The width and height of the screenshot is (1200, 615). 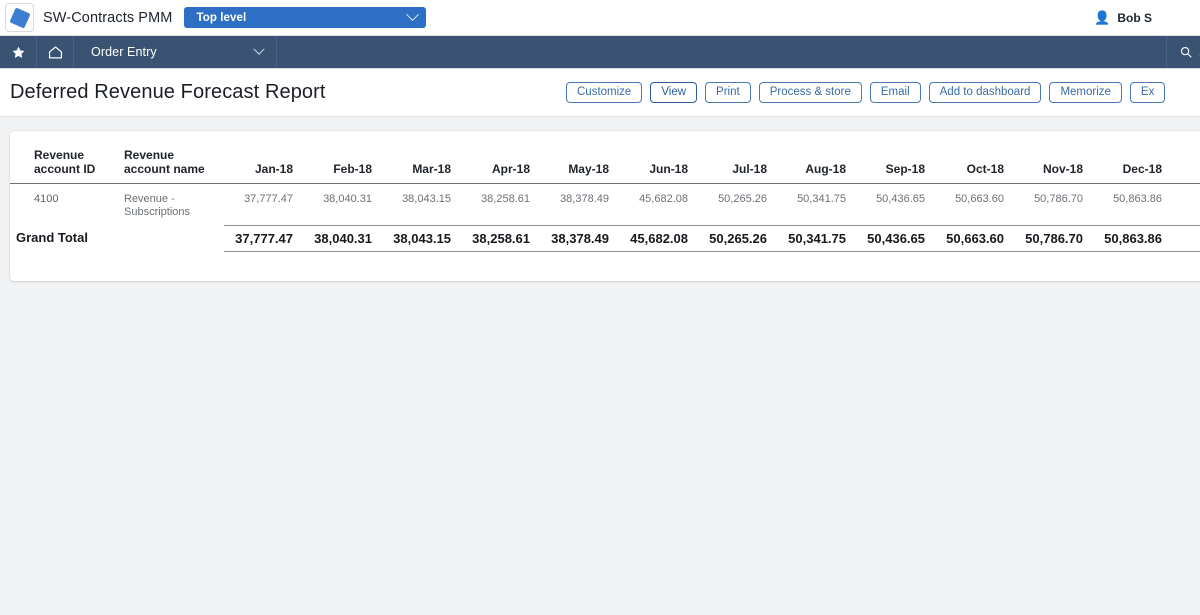 What do you see at coordinates (426, 199) in the screenshot?
I see `cell-month-value: 38,043.15` at bounding box center [426, 199].